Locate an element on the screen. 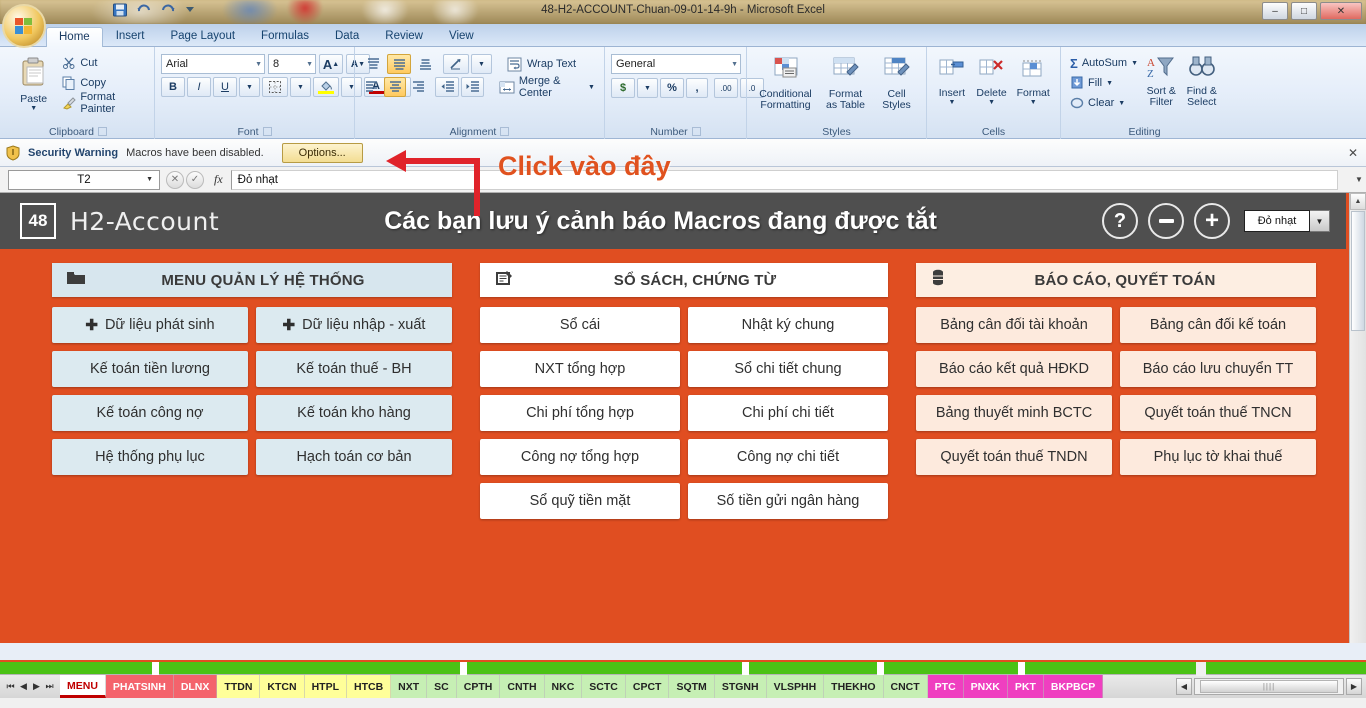 The width and height of the screenshot is (1366, 708). horizontal-scroll-thumb: |||| is located at coordinates (1269, 686).